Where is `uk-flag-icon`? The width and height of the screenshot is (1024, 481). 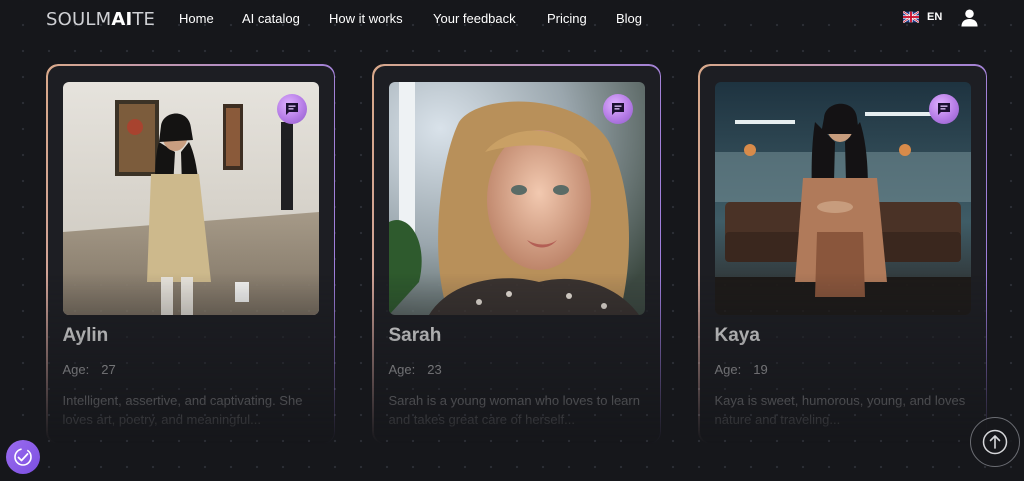 uk-flag-icon is located at coordinates (911, 17).